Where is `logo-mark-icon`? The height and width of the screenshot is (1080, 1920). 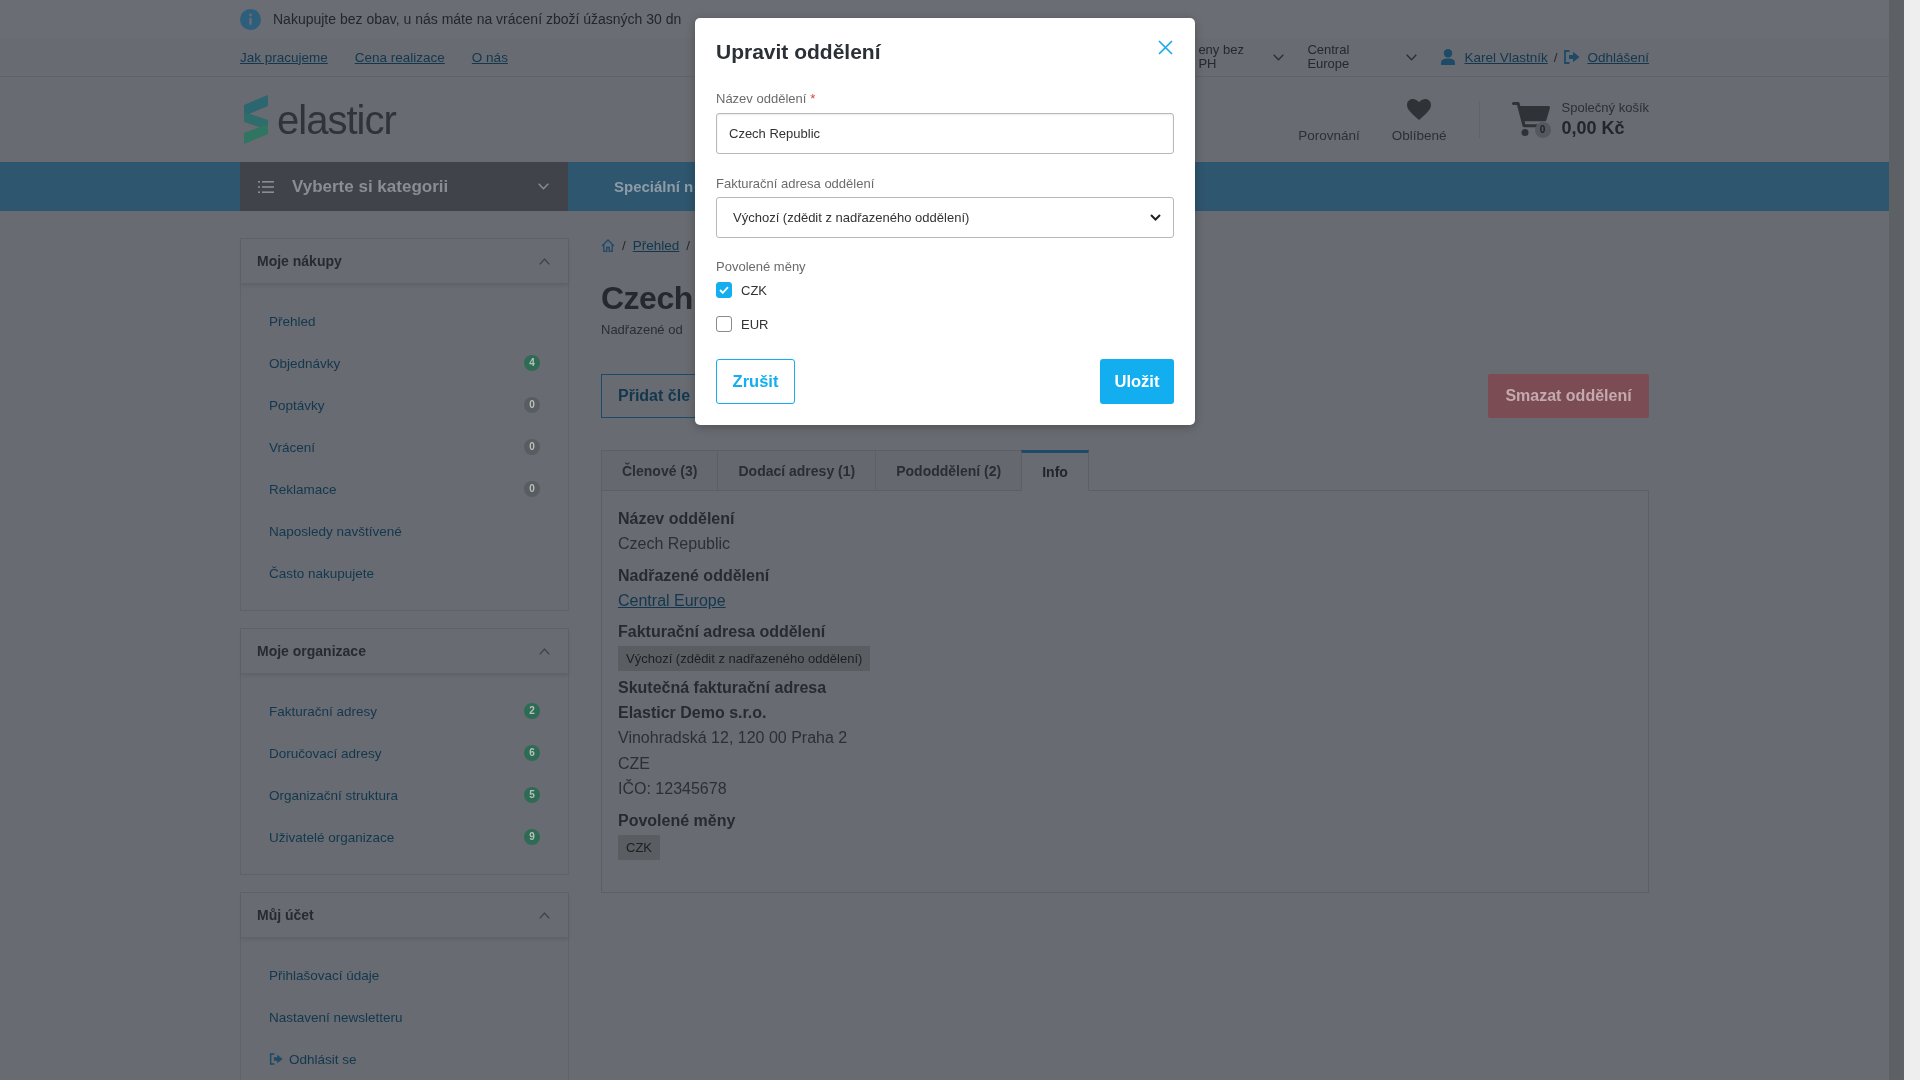
logo-mark-icon is located at coordinates (256, 119).